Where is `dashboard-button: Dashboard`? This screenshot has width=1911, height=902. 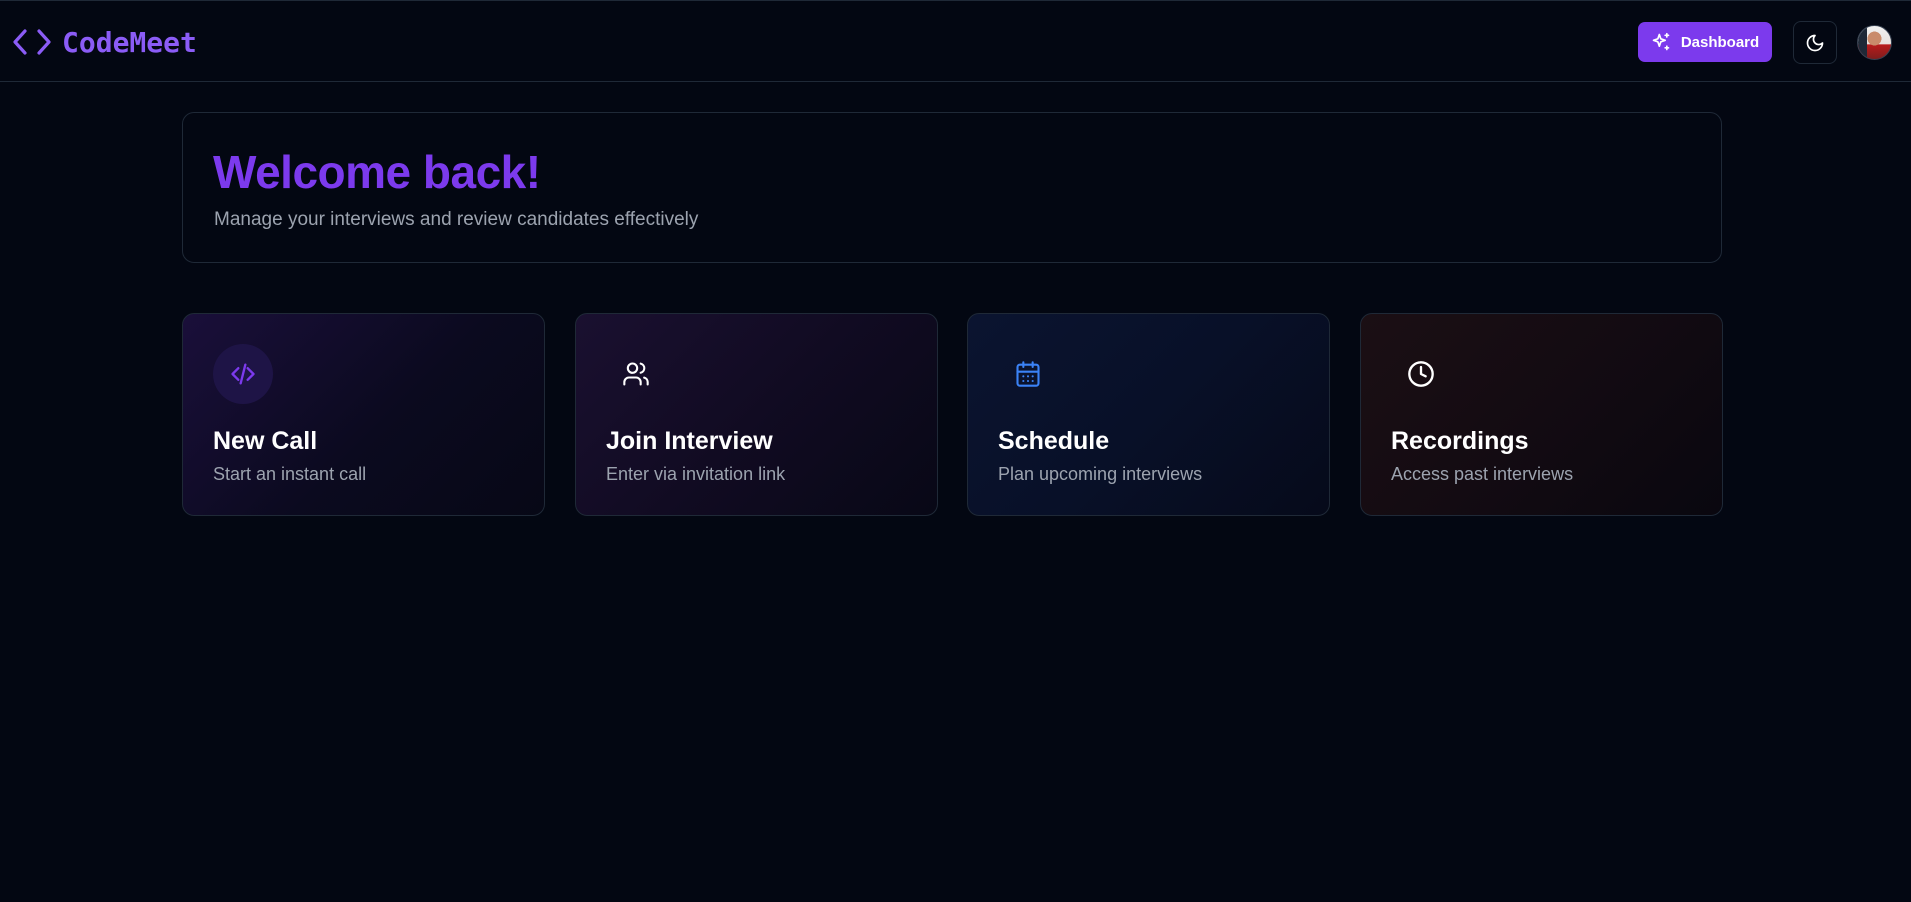 dashboard-button: Dashboard is located at coordinates (1705, 42).